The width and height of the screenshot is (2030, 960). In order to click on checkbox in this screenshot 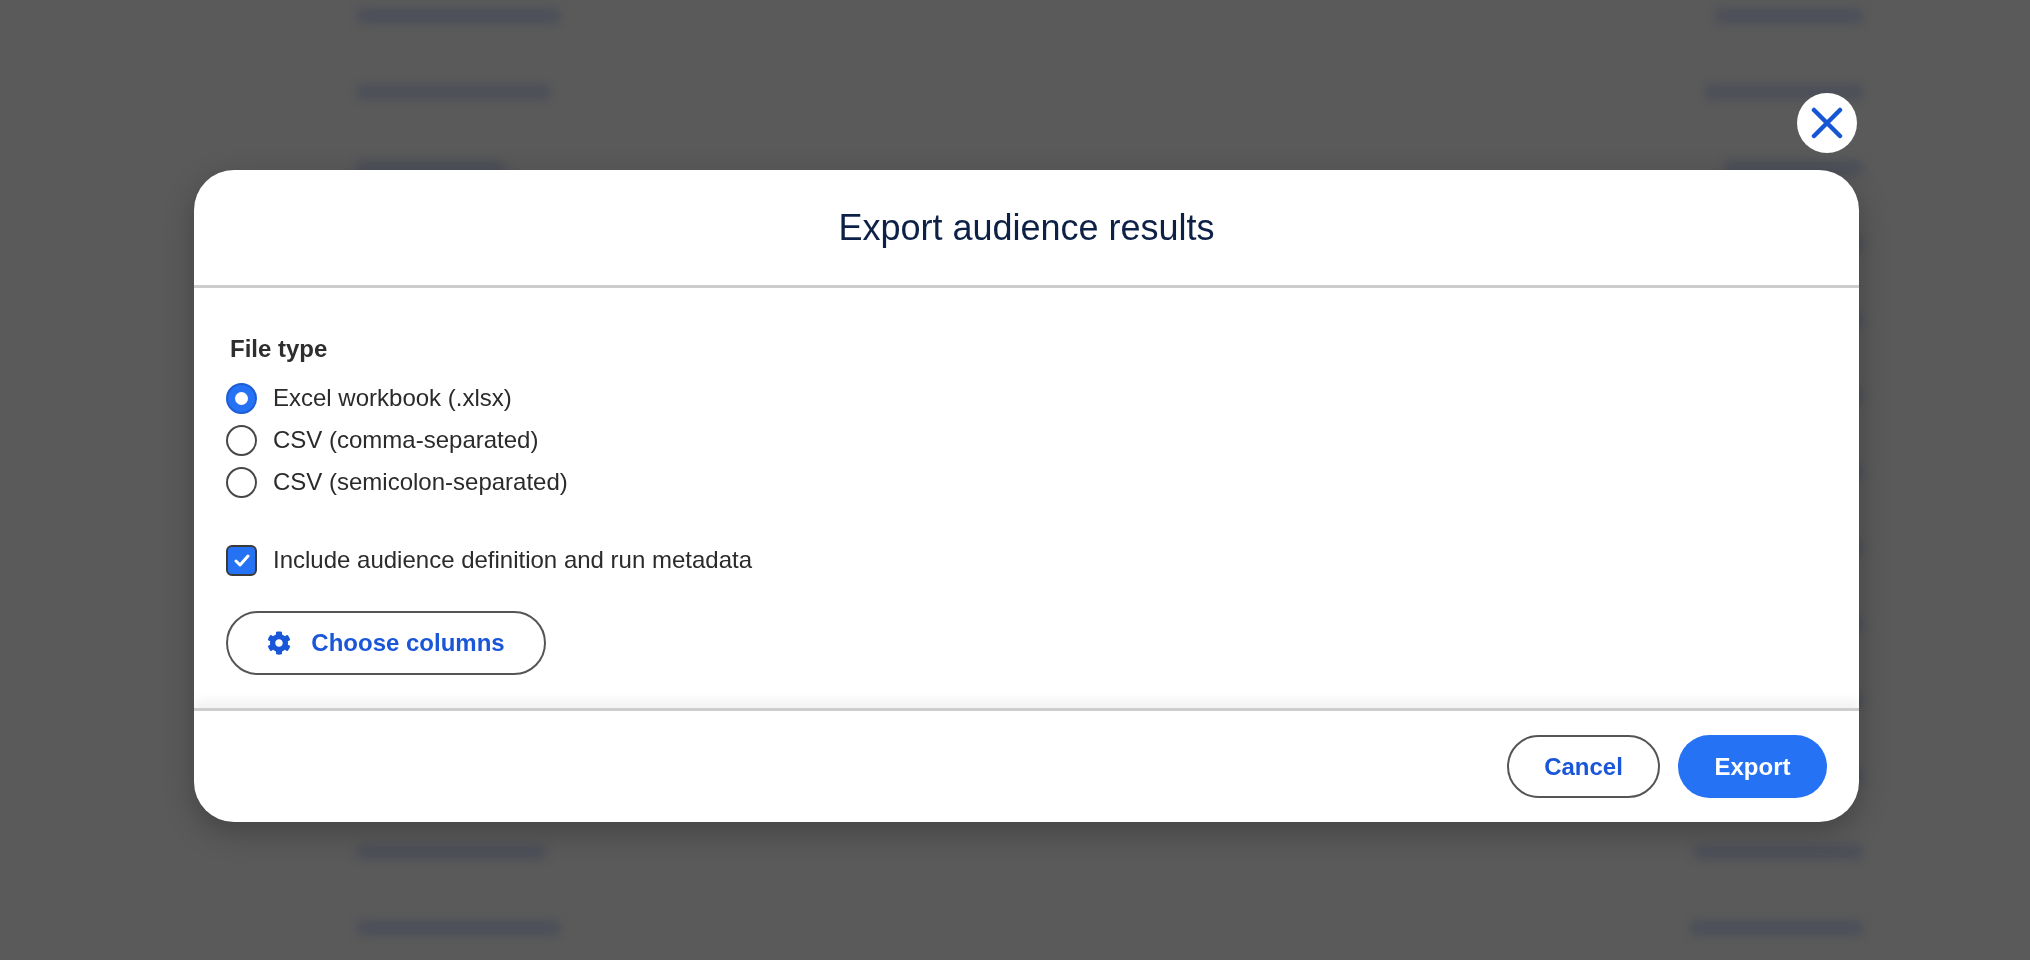, I will do `click(241, 560)`.